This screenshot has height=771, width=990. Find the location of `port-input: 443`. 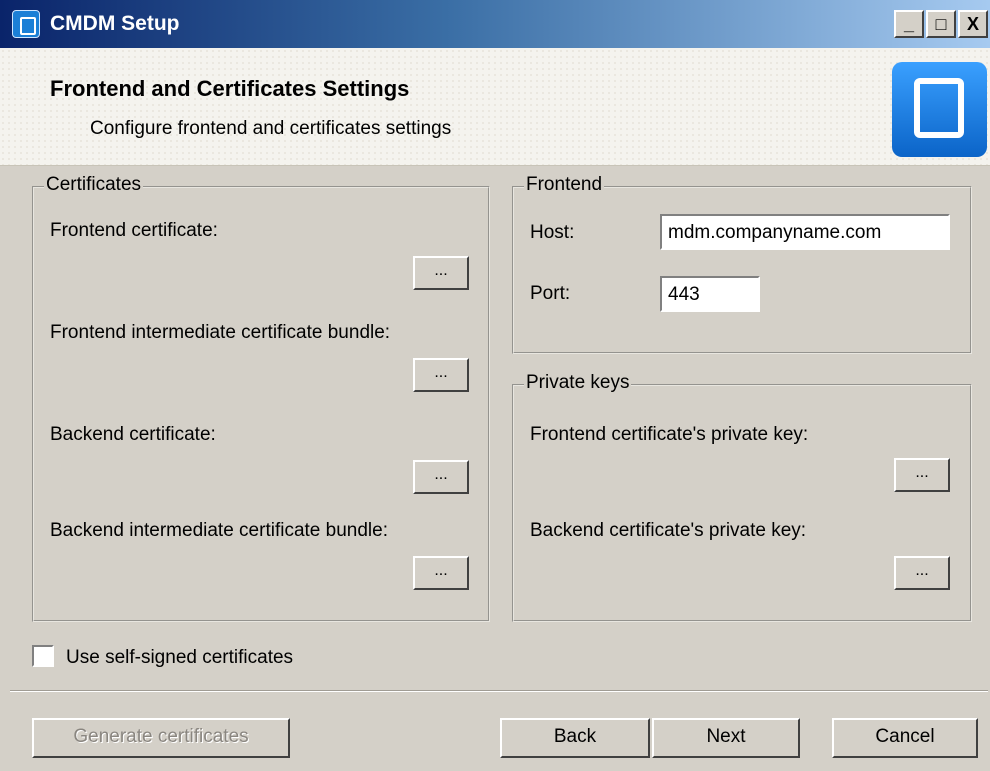

port-input: 443 is located at coordinates (710, 294).